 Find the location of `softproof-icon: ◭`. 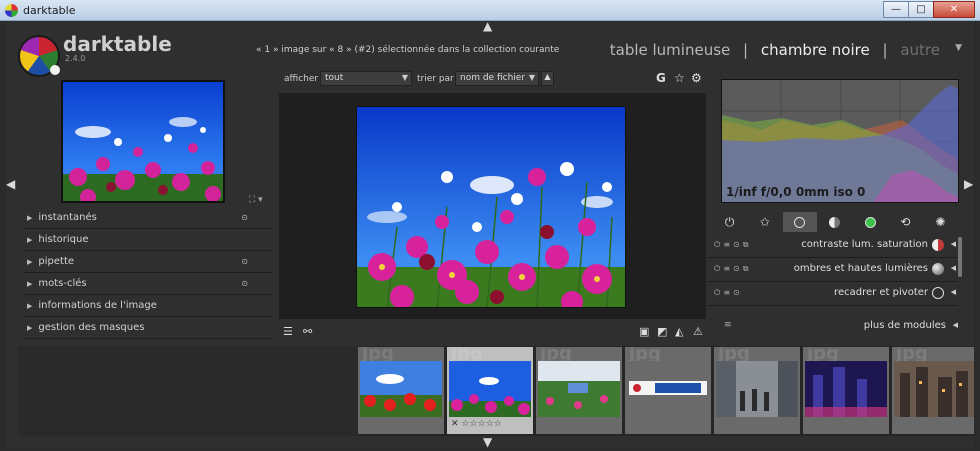

softproof-icon: ◭ is located at coordinates (679, 331).